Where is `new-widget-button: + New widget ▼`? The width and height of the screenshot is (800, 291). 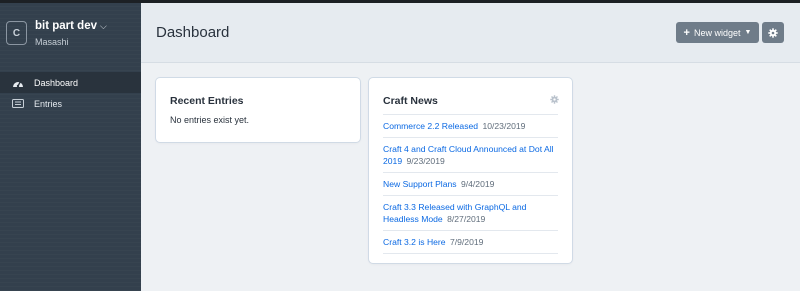 new-widget-button: + New widget ▼ is located at coordinates (717, 32).